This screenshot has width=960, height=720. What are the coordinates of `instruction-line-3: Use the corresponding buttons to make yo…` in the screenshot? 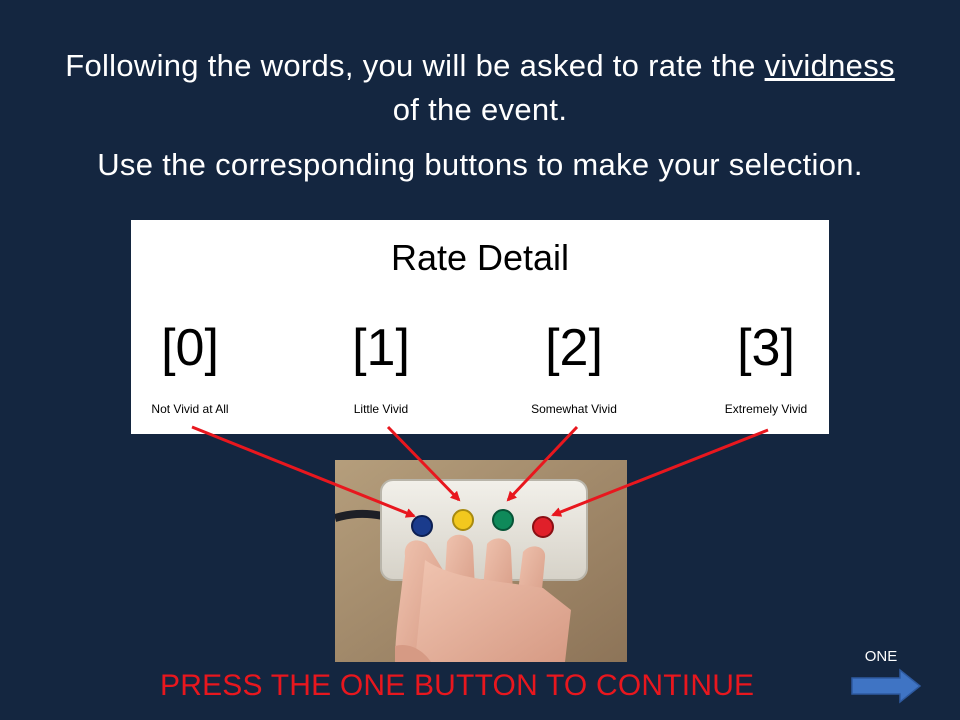 It's located at (480, 164).